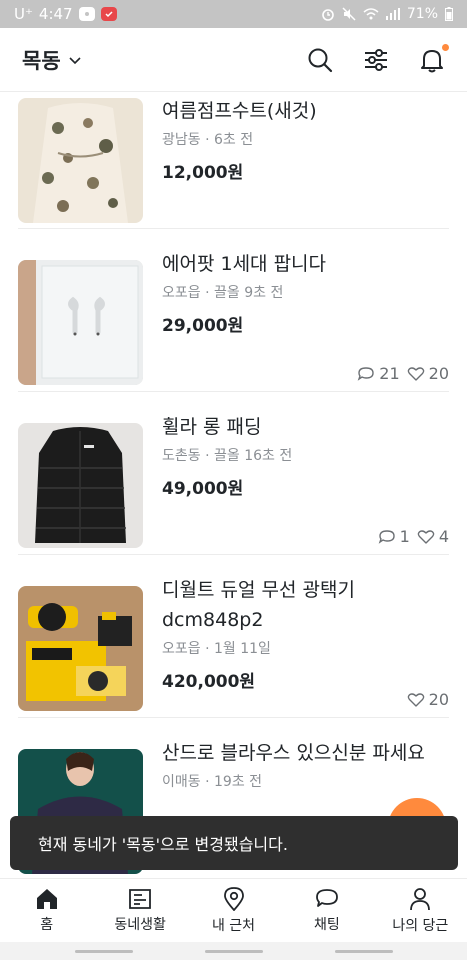 Image resolution: width=467 pixels, height=960 pixels. Describe the element at coordinates (203, 326) in the screenshot. I see `item-price: 29,000원` at that location.